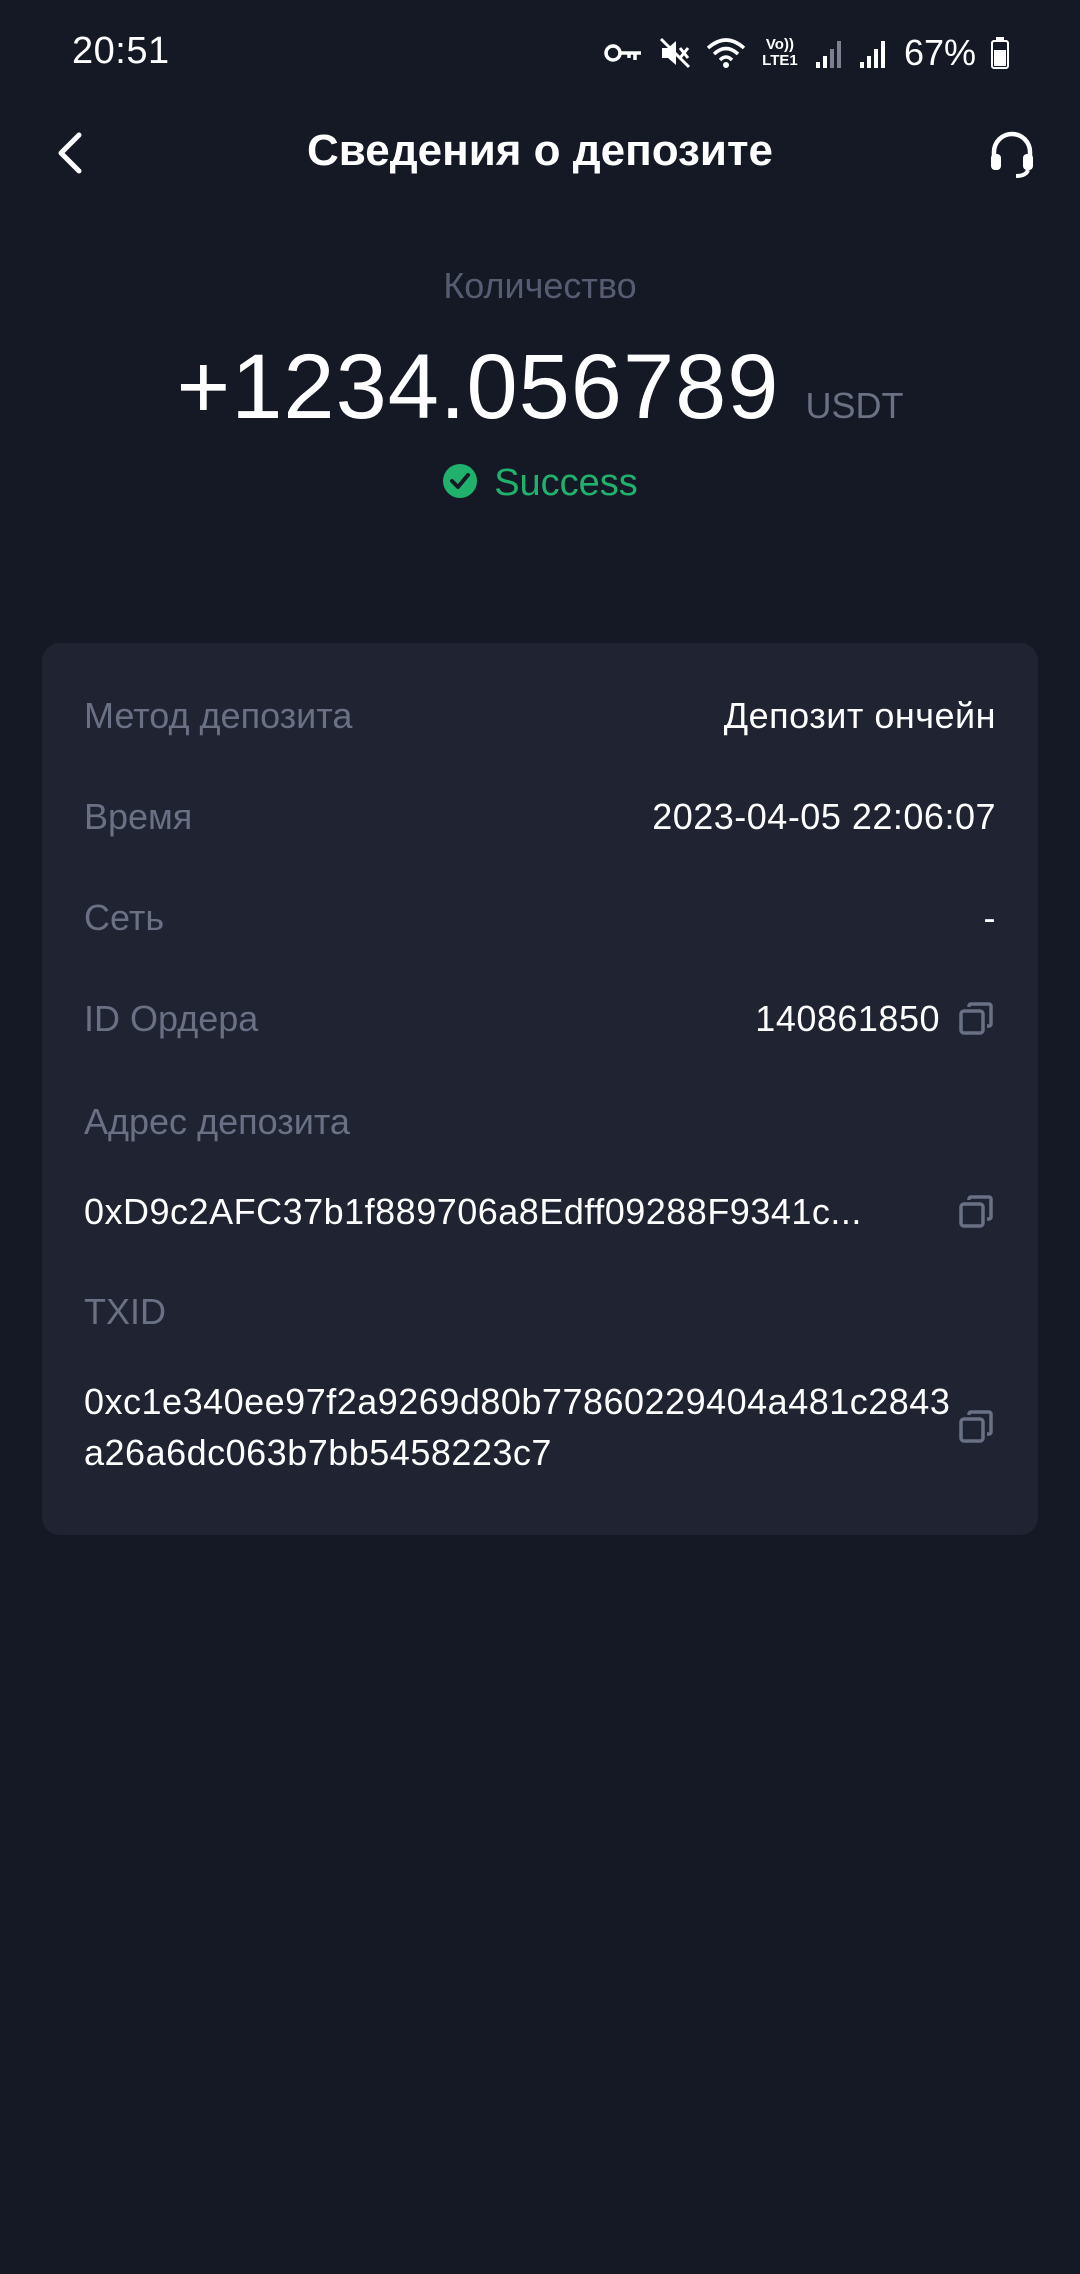  Describe the element at coordinates (854, 405) in the screenshot. I see `amount-currency: USDT` at that location.